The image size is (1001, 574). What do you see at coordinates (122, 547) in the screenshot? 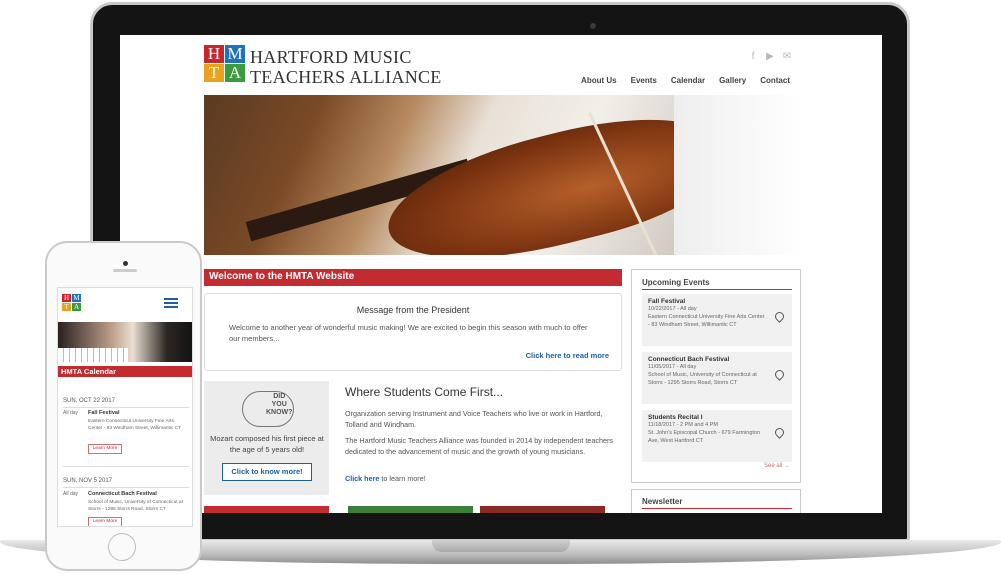
I see `phone-home-button` at bounding box center [122, 547].